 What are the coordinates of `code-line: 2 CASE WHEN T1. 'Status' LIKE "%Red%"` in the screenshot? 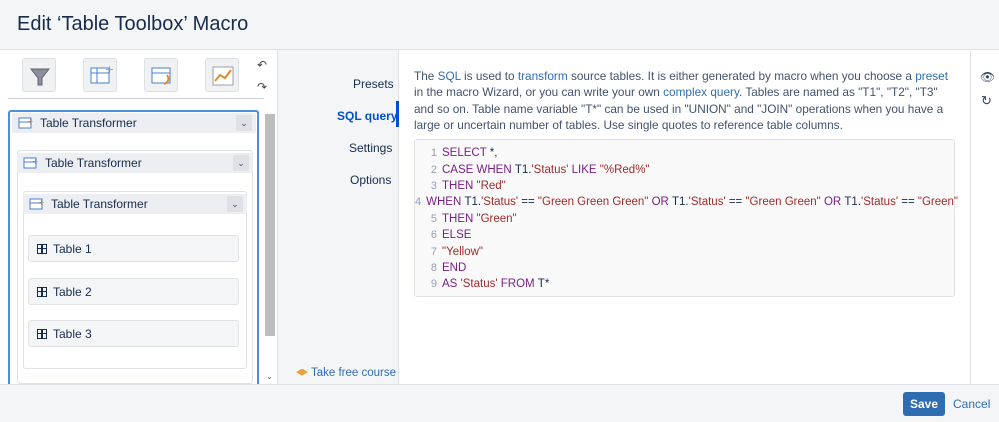 It's located at (684, 169).